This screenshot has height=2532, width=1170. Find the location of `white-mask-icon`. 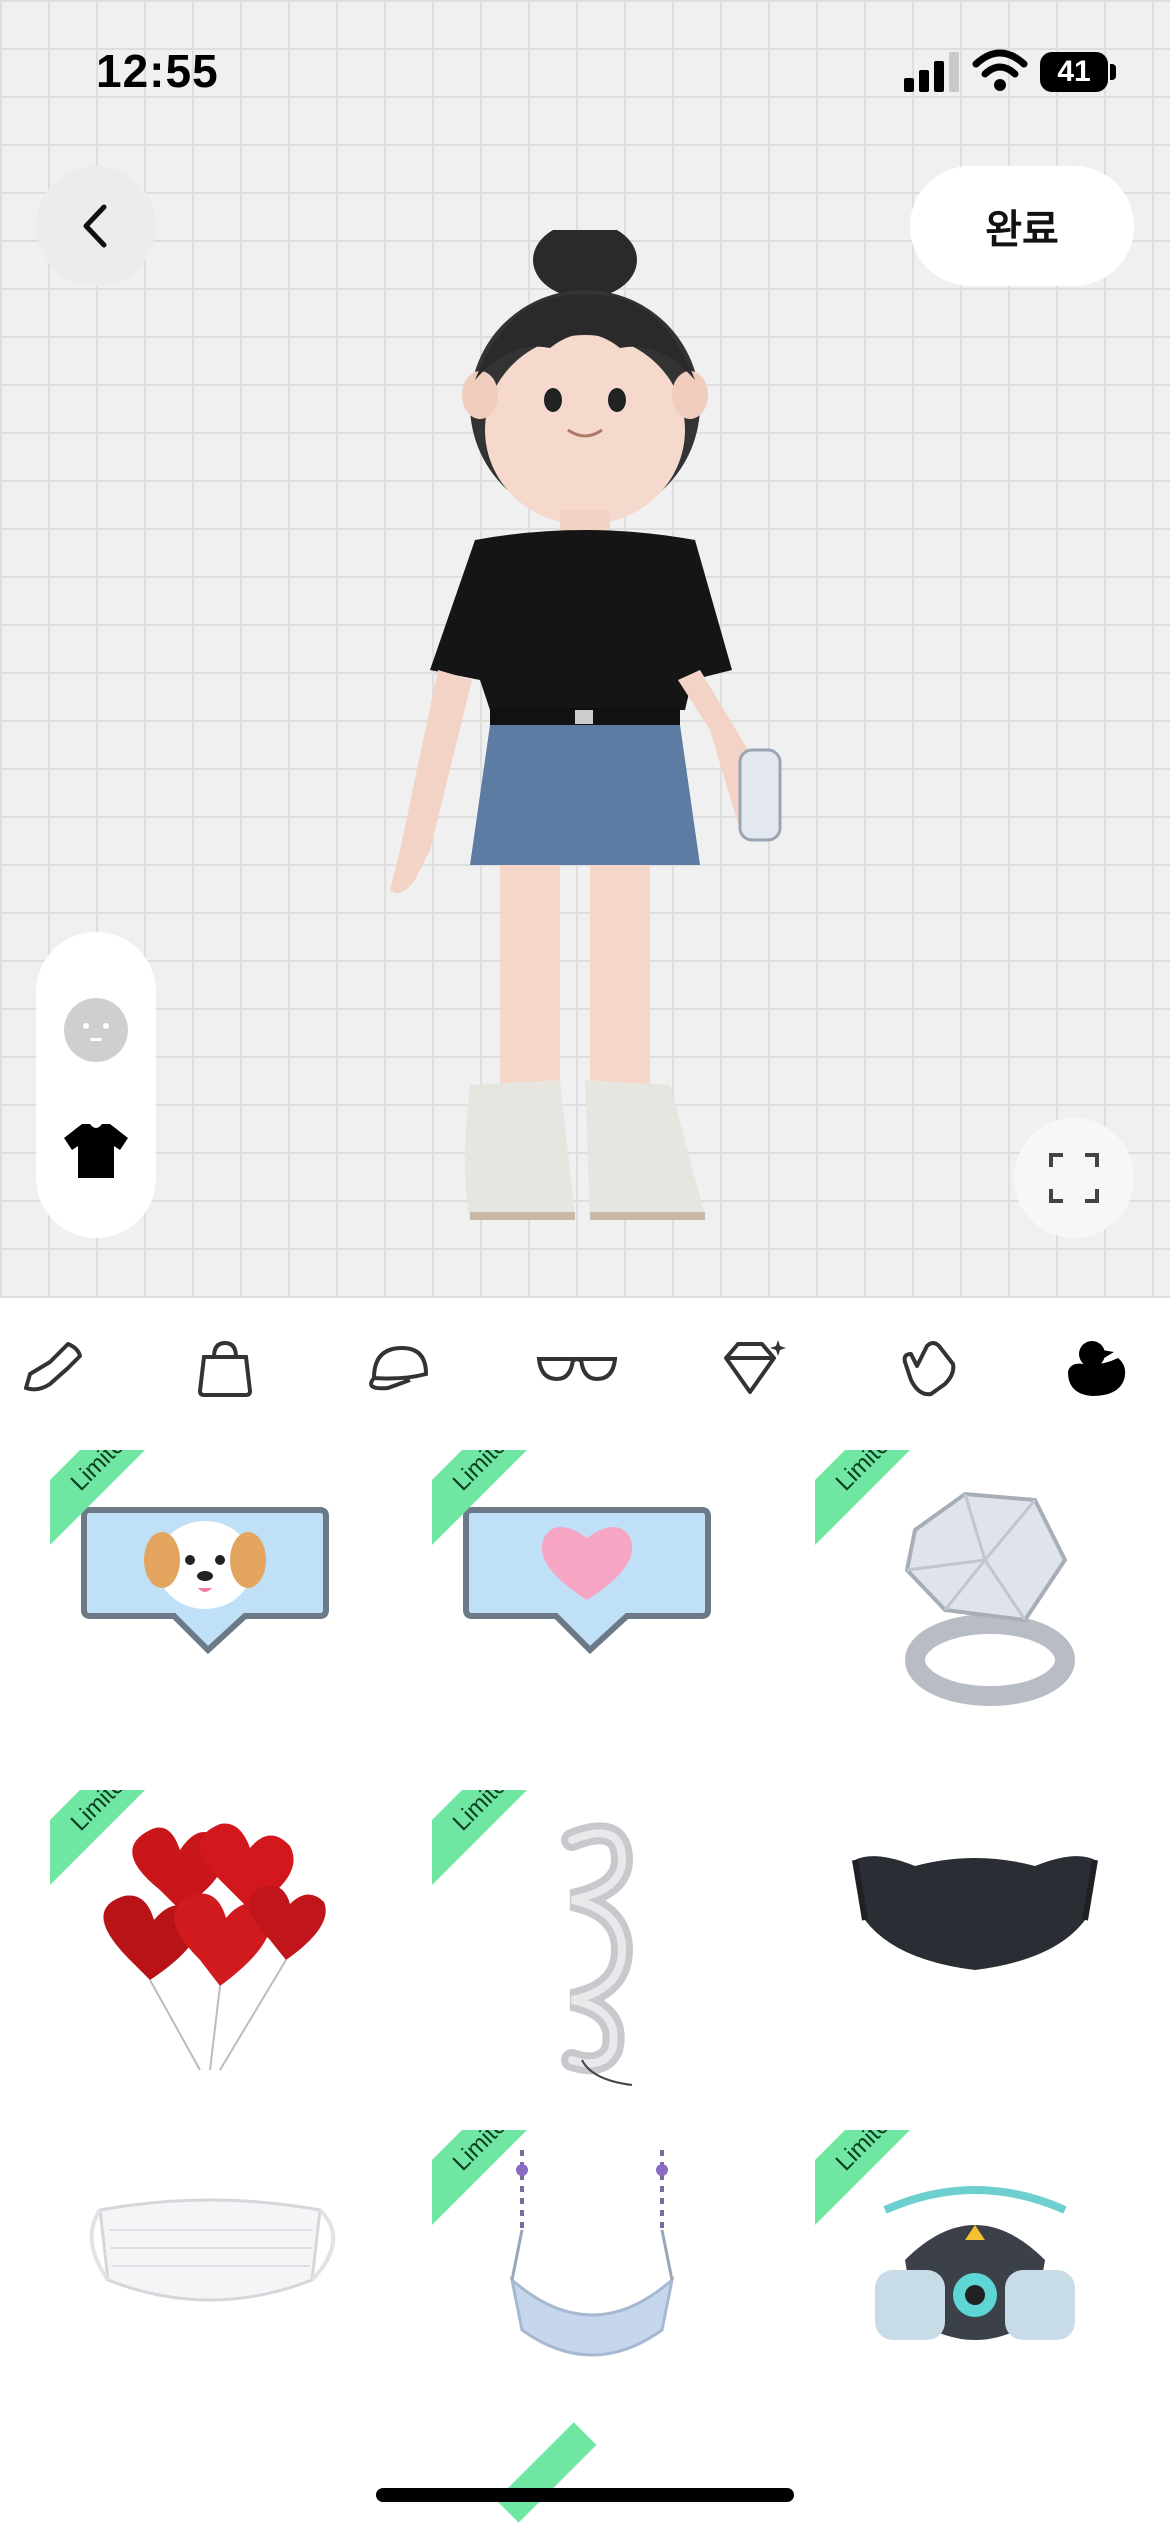

white-mask-icon is located at coordinates (212, 2250).